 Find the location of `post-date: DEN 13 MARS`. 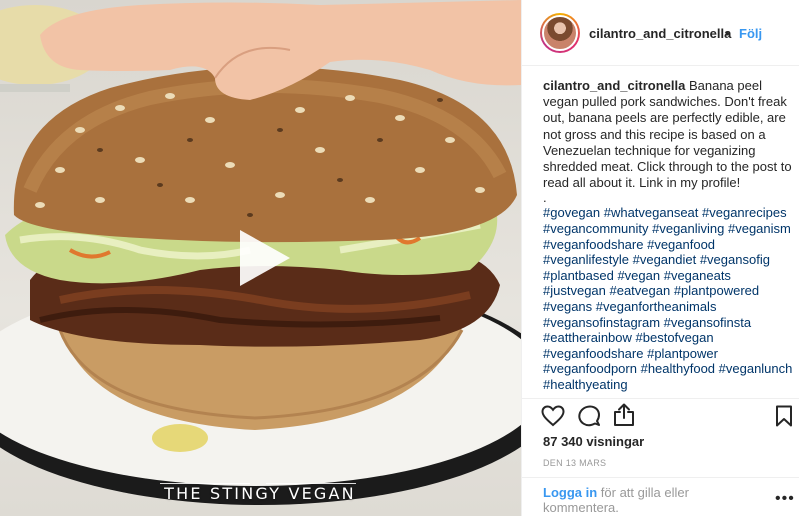

post-date: DEN 13 MARS is located at coordinates (574, 463).